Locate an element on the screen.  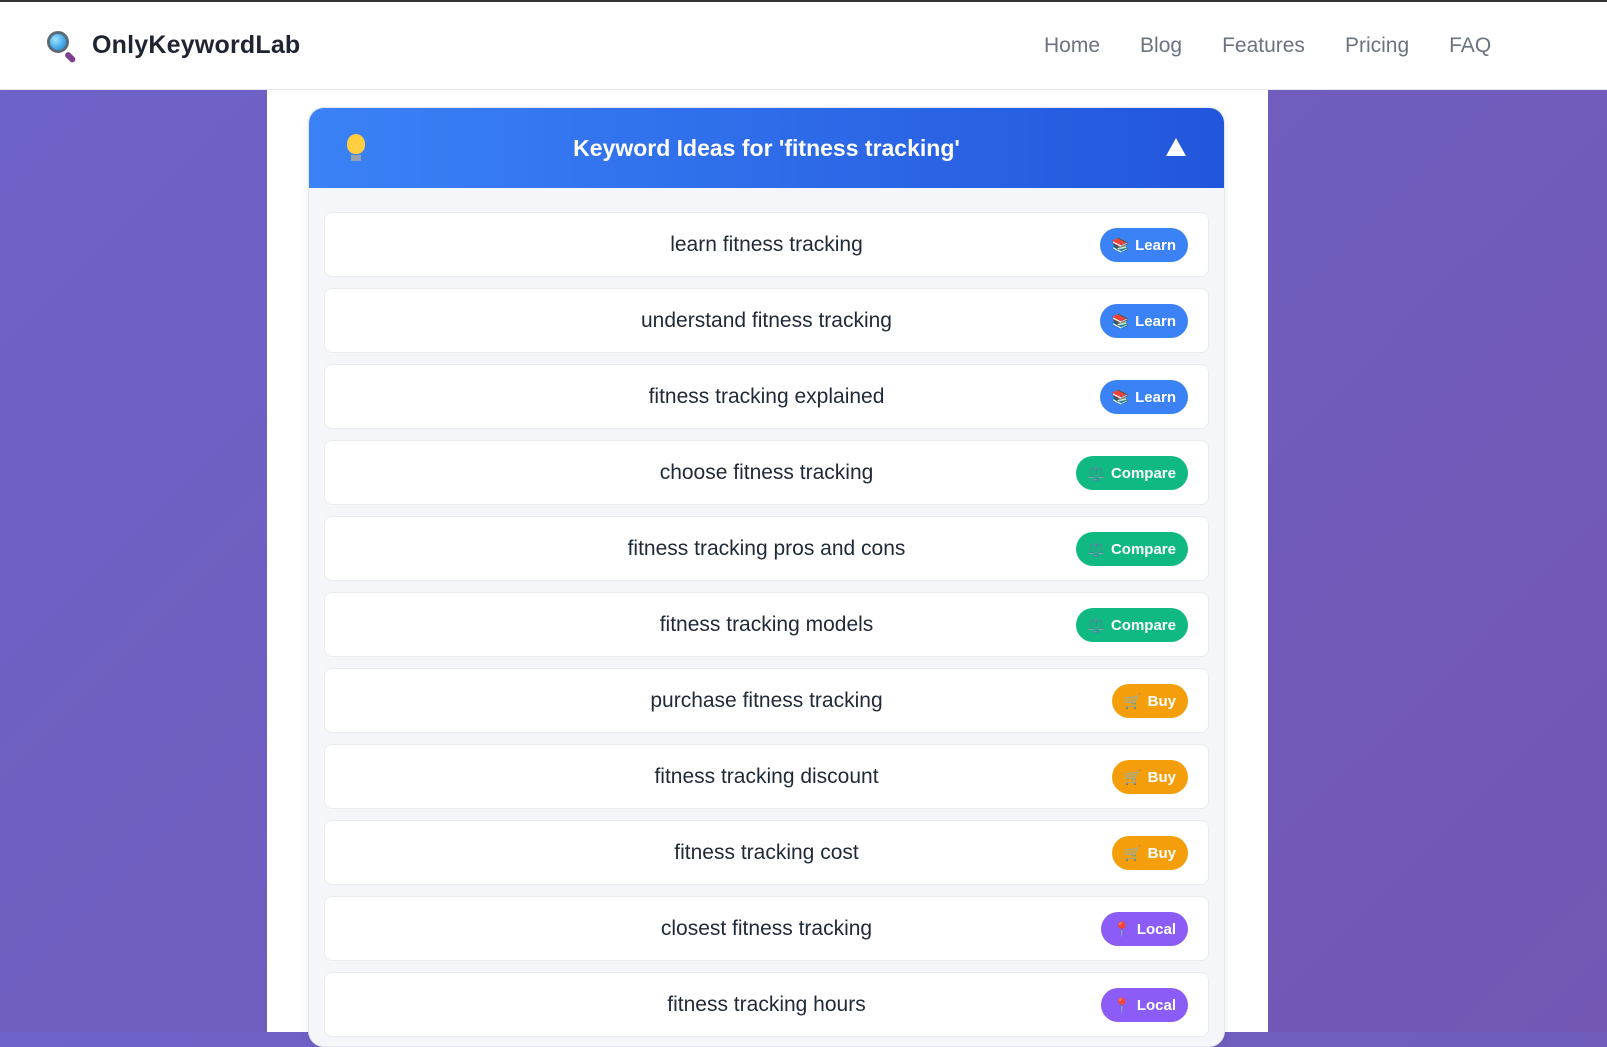
keyword-item: understand fitness tracking 📚 Learn is located at coordinates (766, 320).